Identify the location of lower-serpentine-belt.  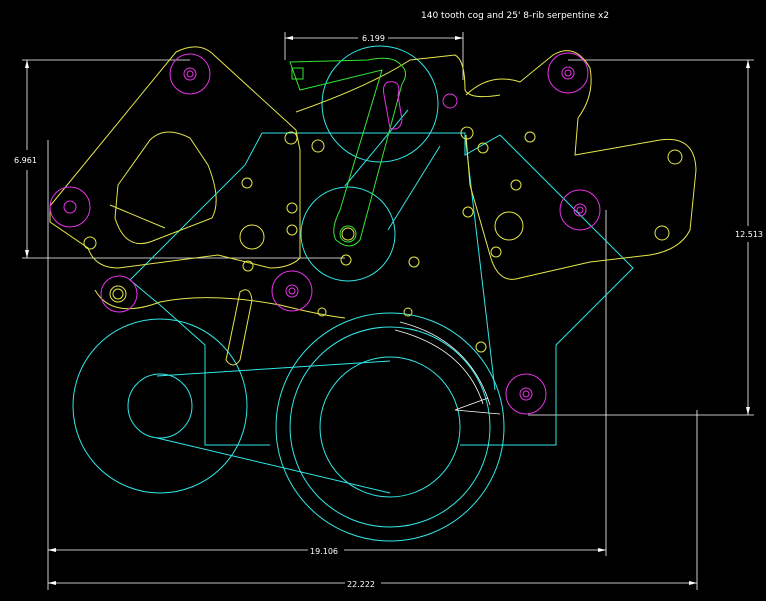
(273, 427).